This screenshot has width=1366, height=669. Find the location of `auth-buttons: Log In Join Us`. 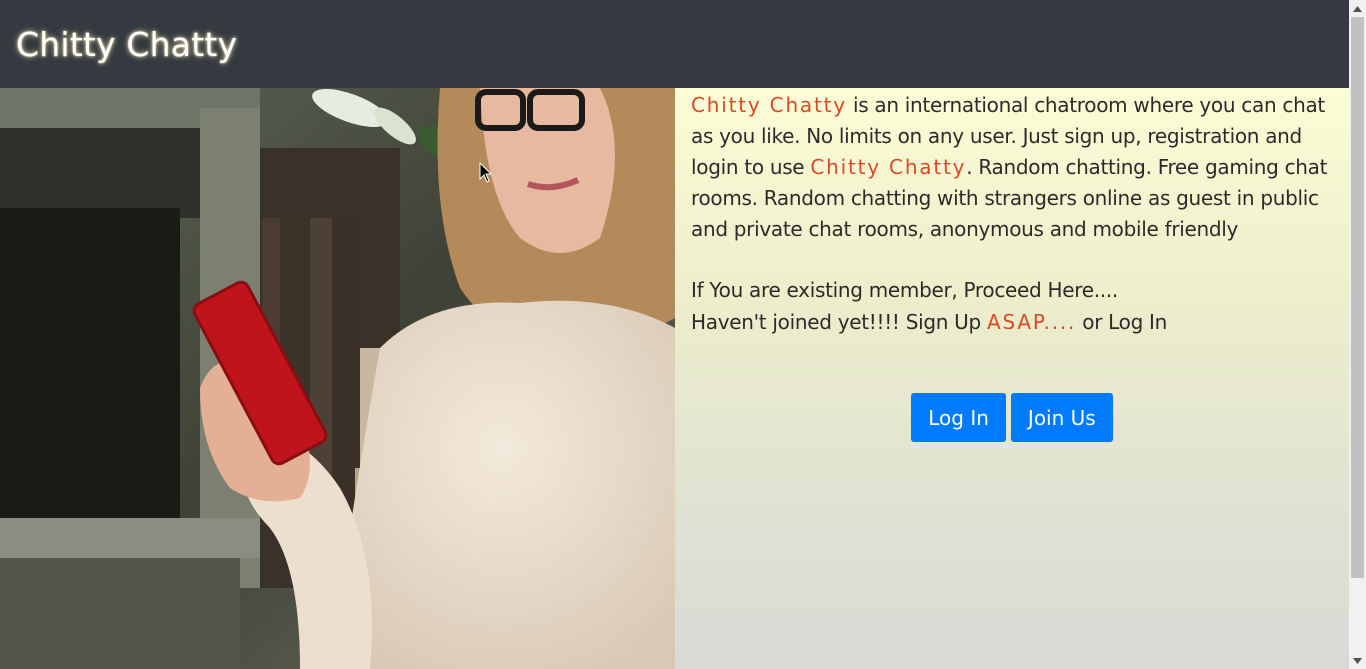

auth-buttons: Log In Join Us is located at coordinates (1012, 417).